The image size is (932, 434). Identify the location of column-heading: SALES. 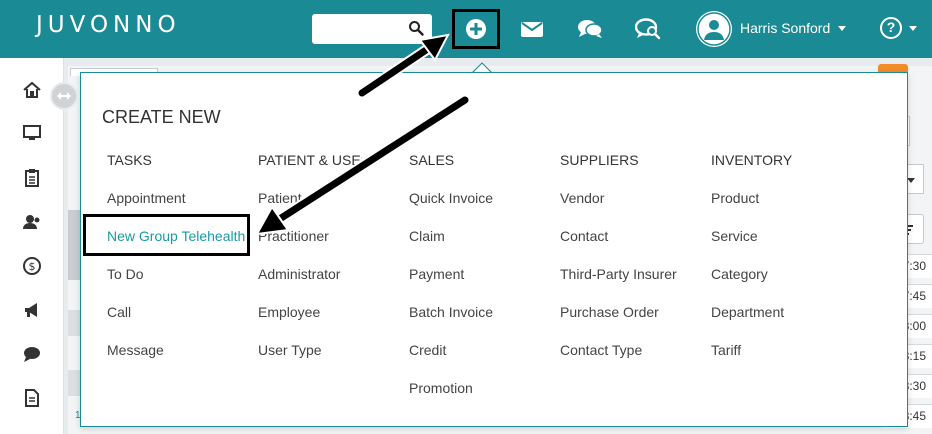
(432, 160).